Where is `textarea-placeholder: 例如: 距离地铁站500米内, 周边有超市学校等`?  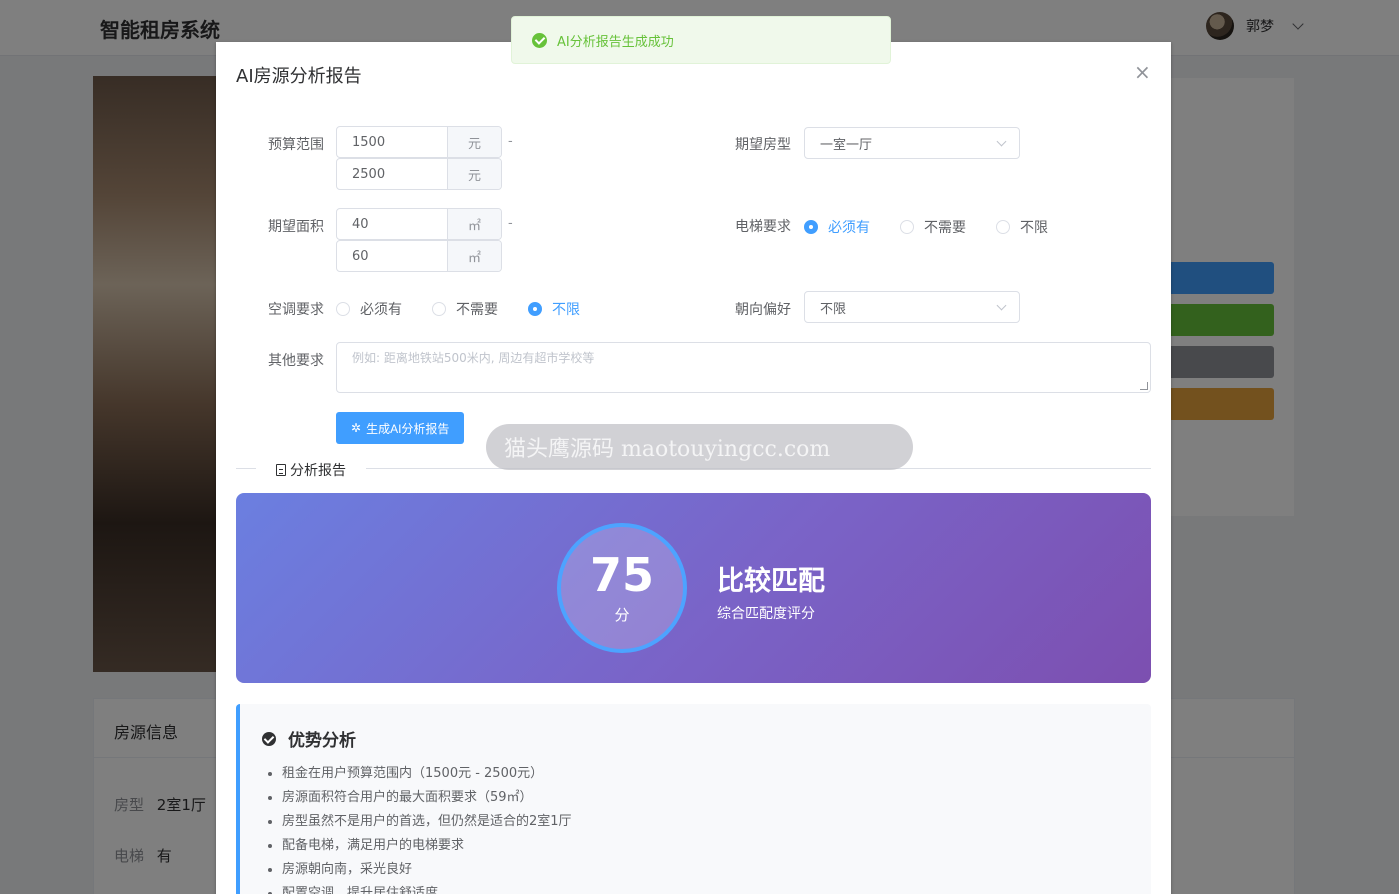
textarea-placeholder: 例如: 距离地铁站500米内, 周边有超市学校等 is located at coordinates (473, 358).